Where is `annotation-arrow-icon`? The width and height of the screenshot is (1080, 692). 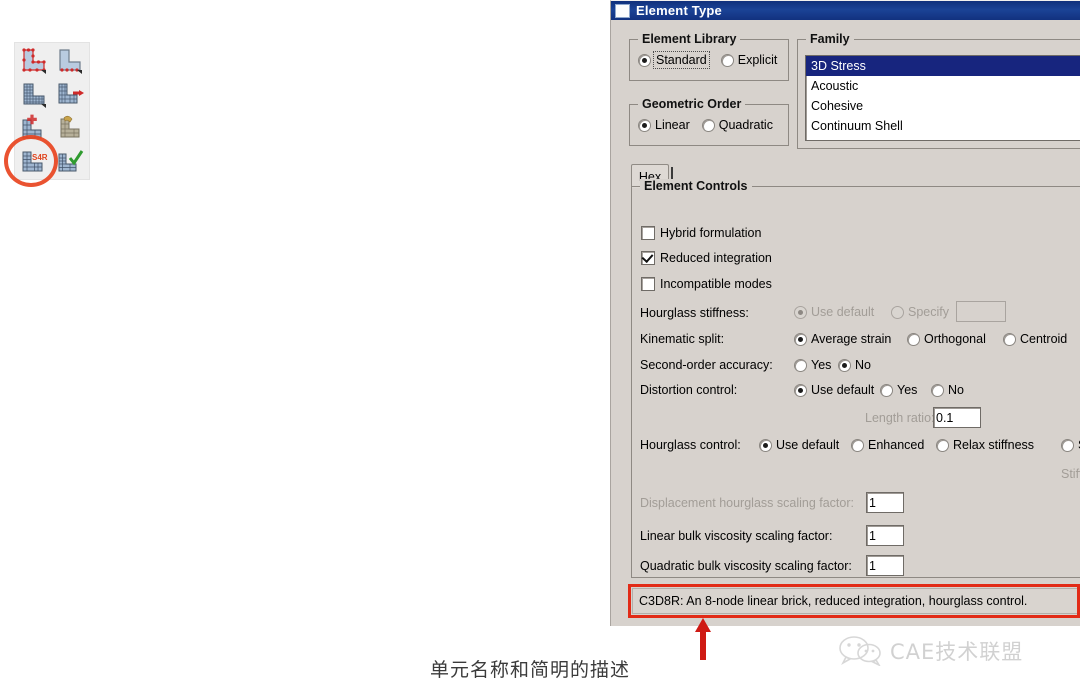
annotation-arrow-icon is located at coordinates (703, 639).